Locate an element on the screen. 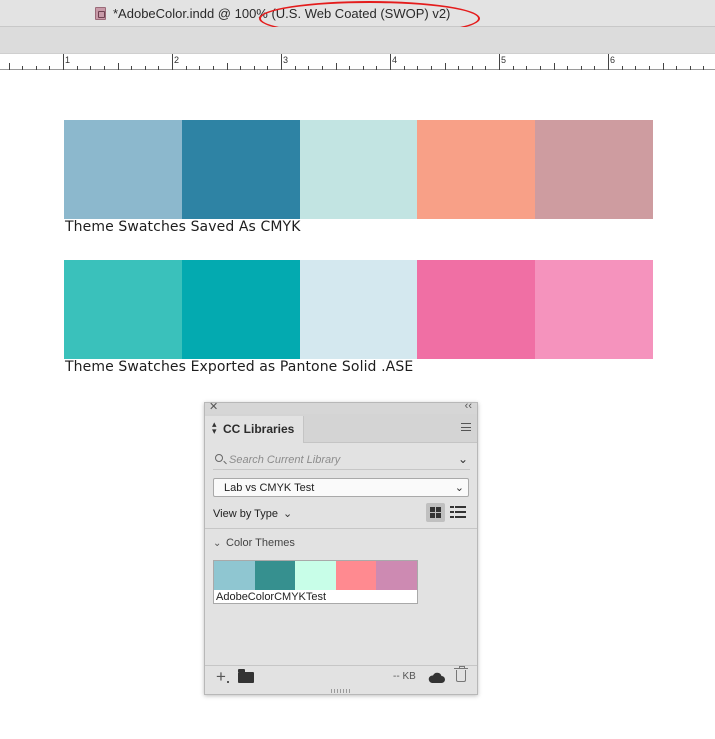 The height and width of the screenshot is (739, 715). panel-title-strip: ✕ ‹‹ is located at coordinates (341, 407).